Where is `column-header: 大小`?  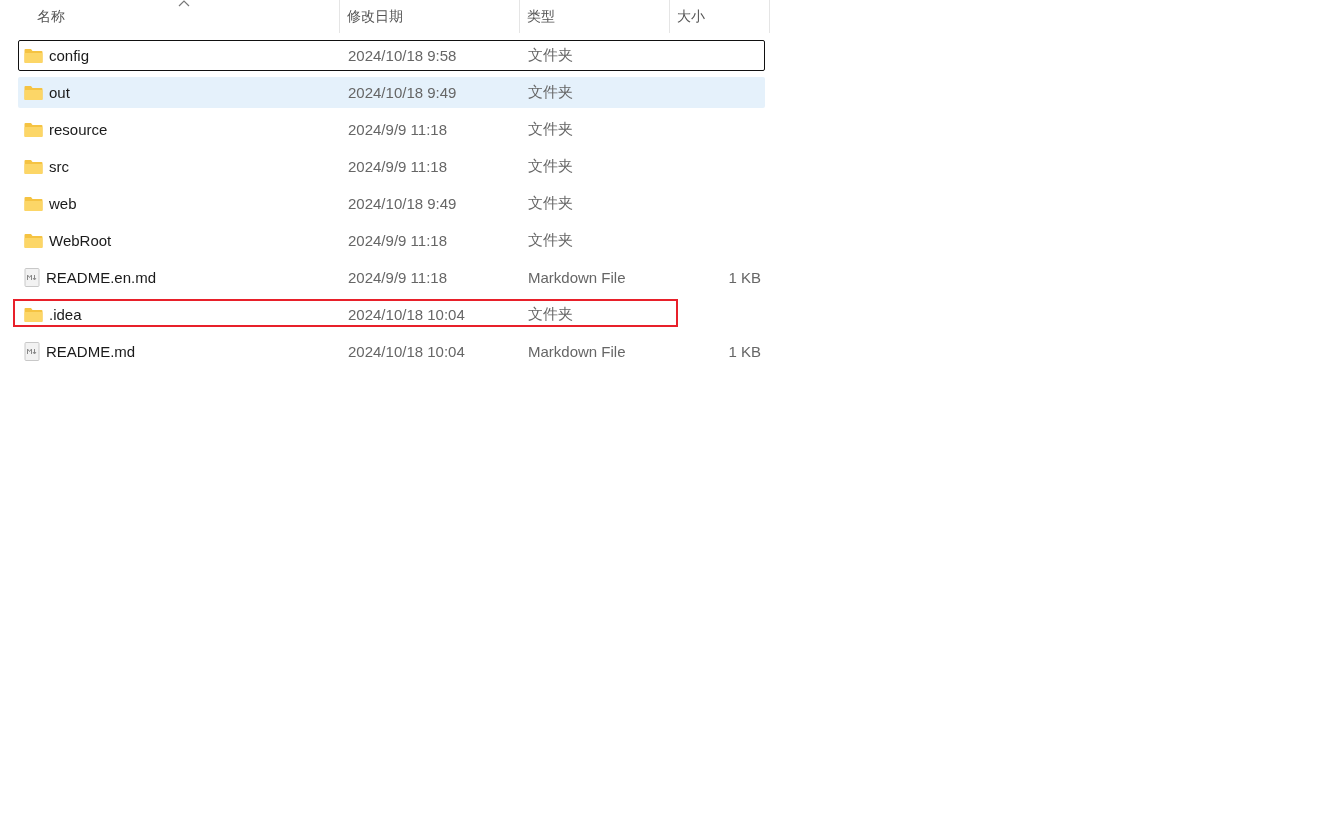
column-header: 大小 is located at coordinates (720, 16).